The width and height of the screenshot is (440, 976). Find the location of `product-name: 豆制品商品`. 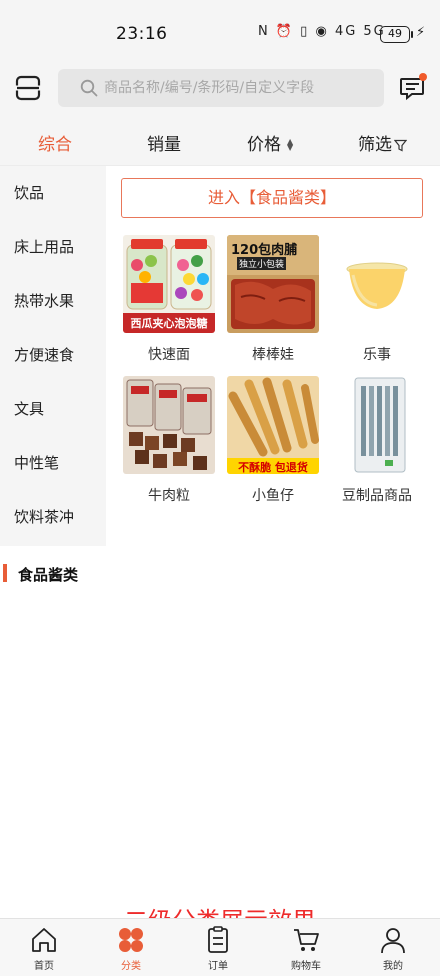

product-name: 豆制品商品 is located at coordinates (377, 496).